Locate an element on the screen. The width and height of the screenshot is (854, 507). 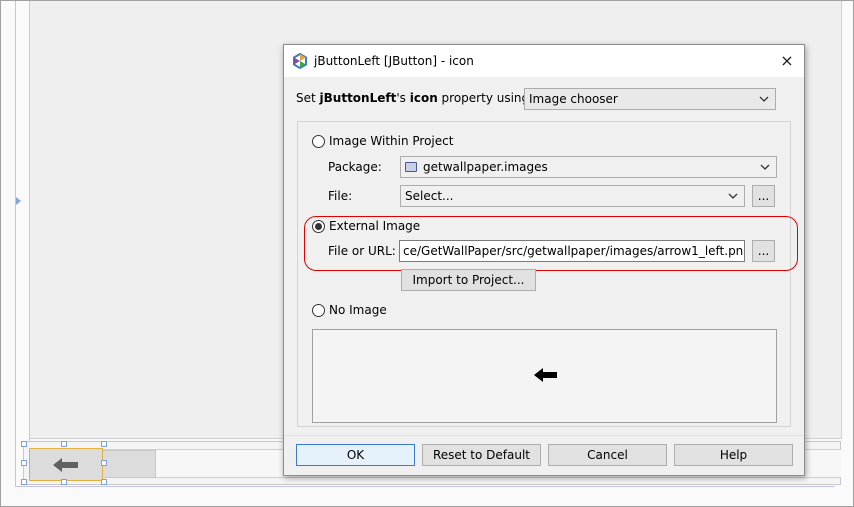
external-image-radio is located at coordinates (318, 226).